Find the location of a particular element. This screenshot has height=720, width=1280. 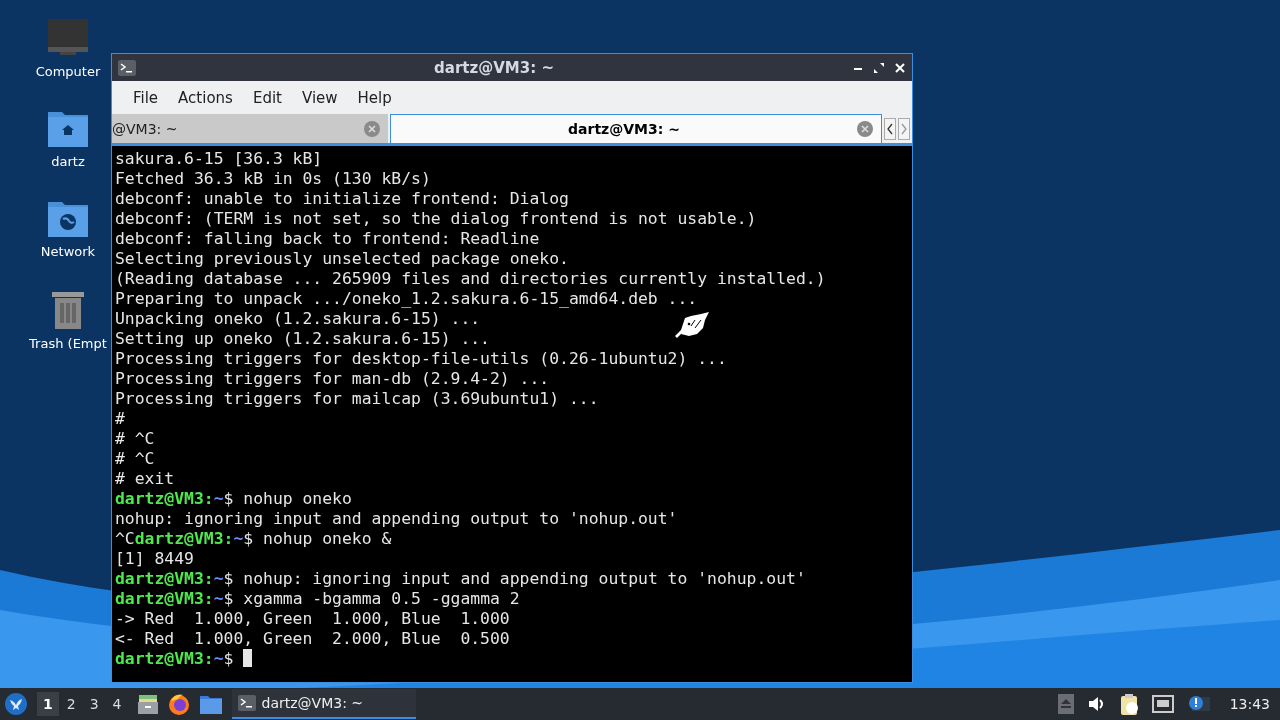

maximize-icon is located at coordinates (879, 67).